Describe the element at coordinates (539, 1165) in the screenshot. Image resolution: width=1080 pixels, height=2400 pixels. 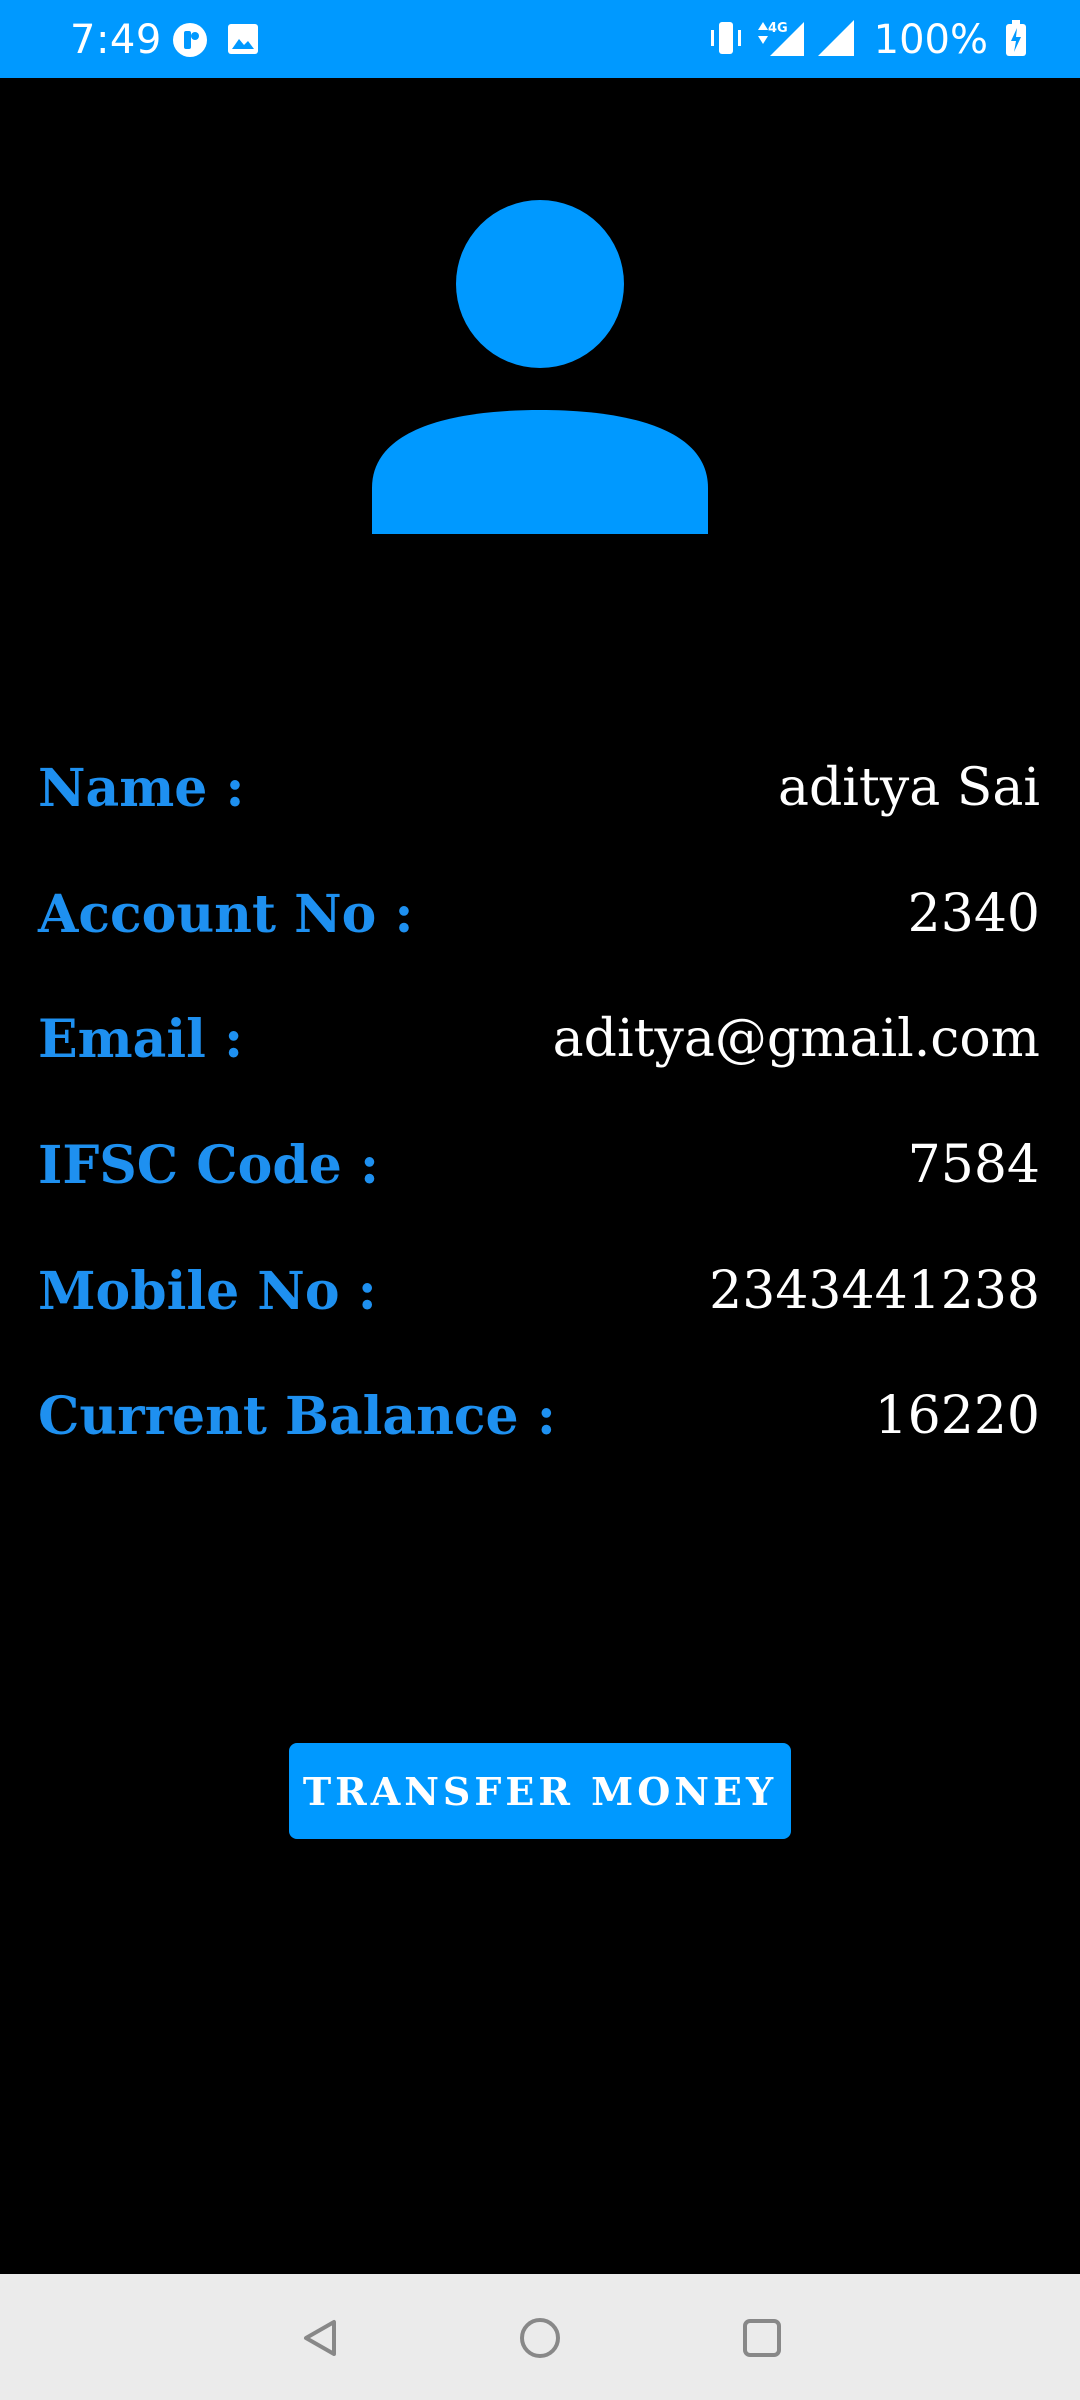
I see `ifsc-code-row: IFSC Code : 7584` at that location.